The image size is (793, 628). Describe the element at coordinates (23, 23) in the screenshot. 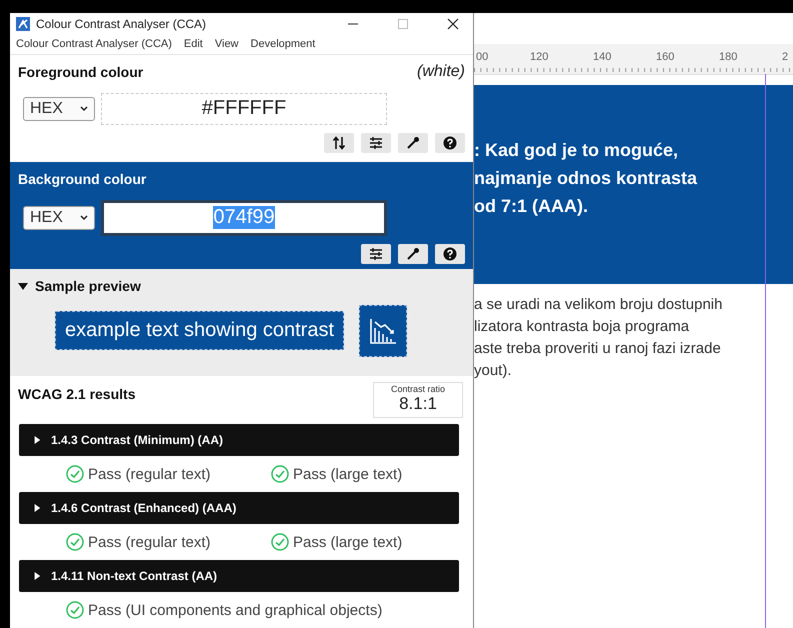

I see `app-logo-icon` at that location.